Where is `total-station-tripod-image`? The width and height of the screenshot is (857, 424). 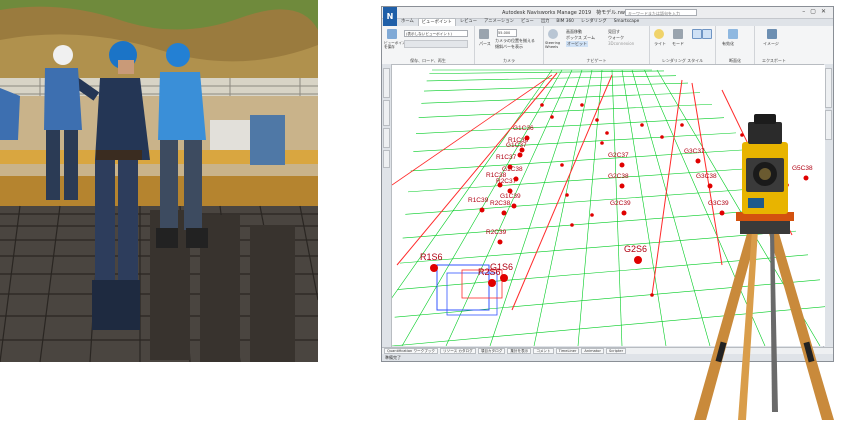
total-station-tripod-image is located at coordinates (763, 266).